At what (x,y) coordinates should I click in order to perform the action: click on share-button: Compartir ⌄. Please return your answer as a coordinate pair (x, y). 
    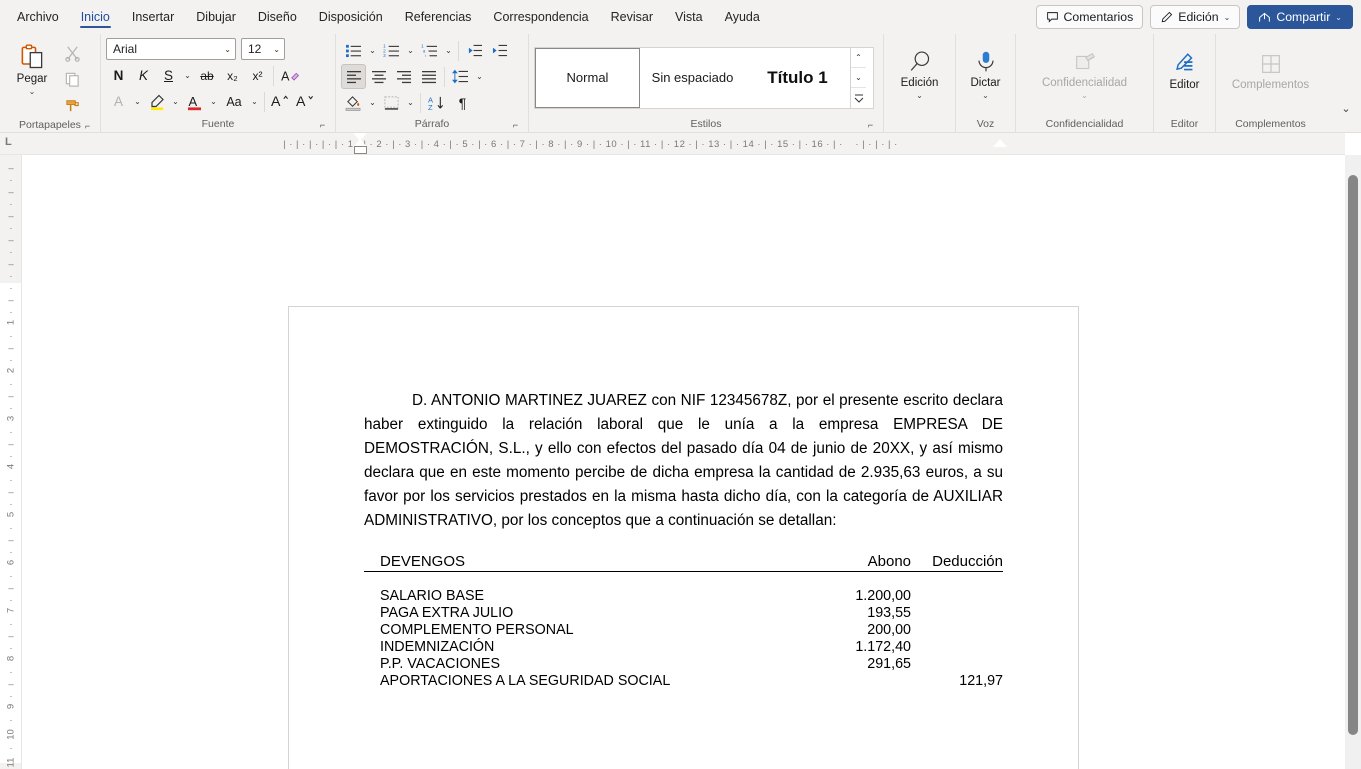
    Looking at the image, I should click on (1300, 17).